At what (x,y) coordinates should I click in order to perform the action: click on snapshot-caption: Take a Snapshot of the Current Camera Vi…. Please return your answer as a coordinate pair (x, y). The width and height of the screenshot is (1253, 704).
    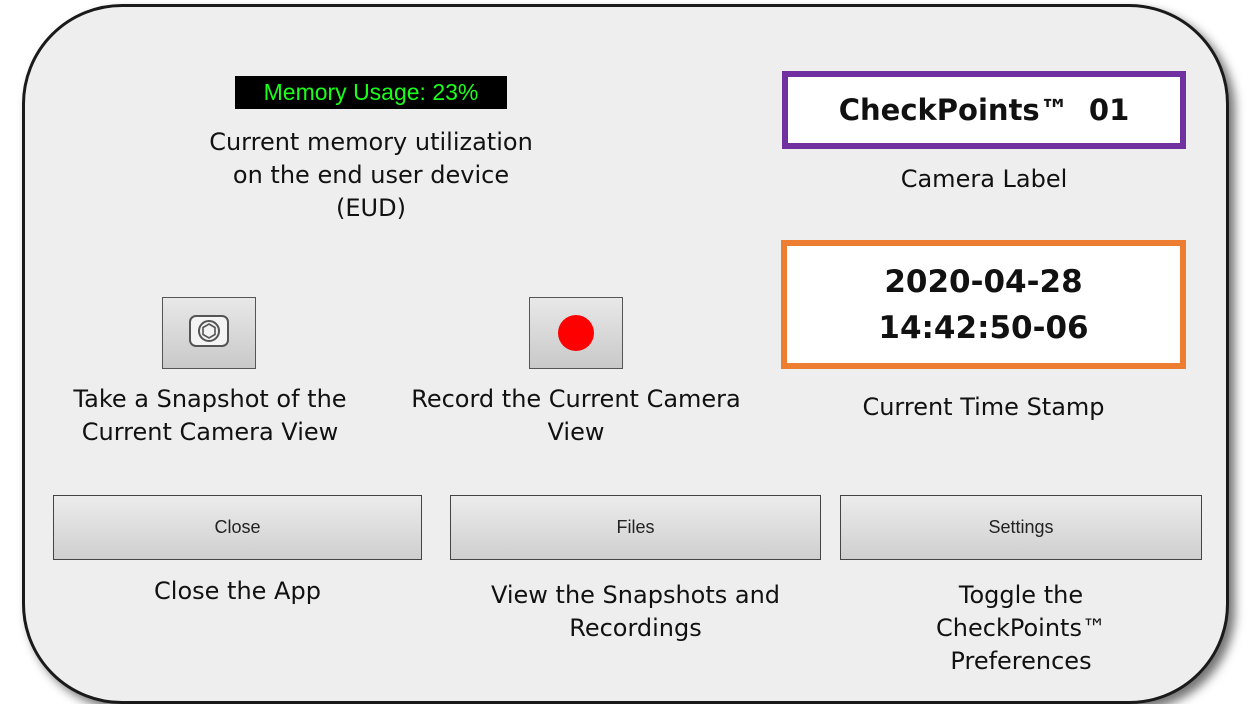
    Looking at the image, I should click on (210, 415).